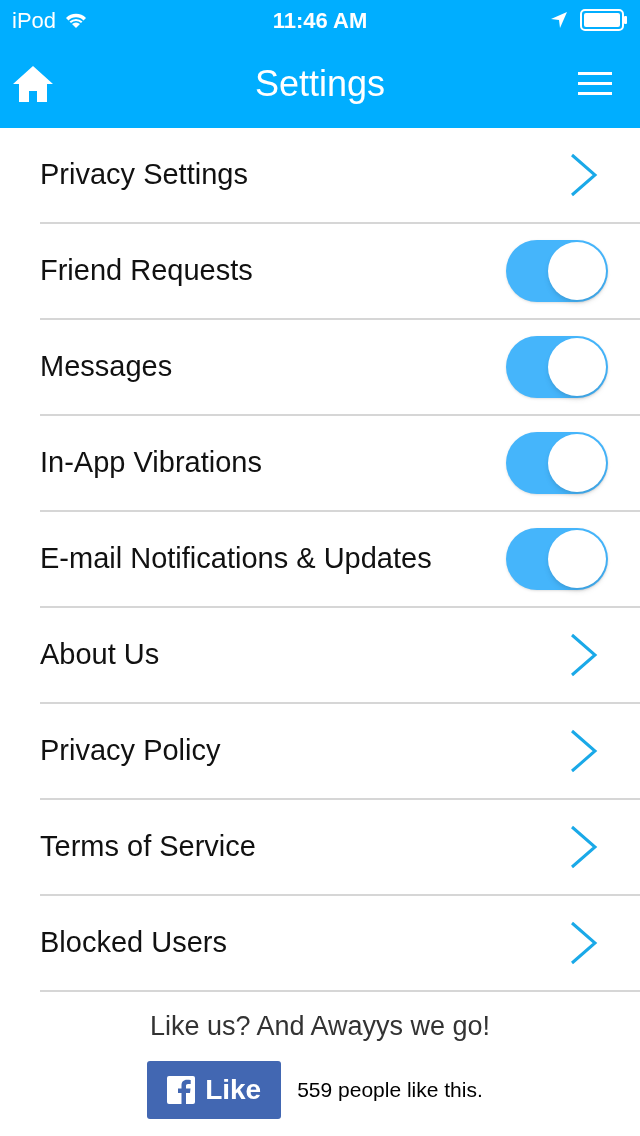  Describe the element at coordinates (340, 752) in the screenshot. I see `settings-link-row: Privacy Policy` at that location.